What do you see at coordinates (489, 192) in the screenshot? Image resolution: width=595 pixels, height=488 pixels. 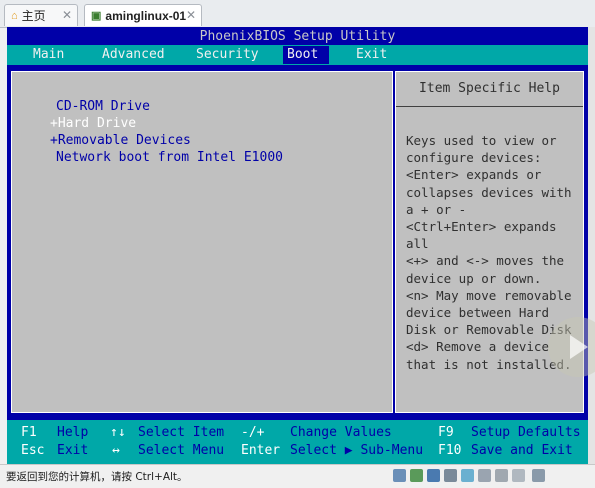 I see `help-line: collapses devices with` at bounding box center [489, 192].